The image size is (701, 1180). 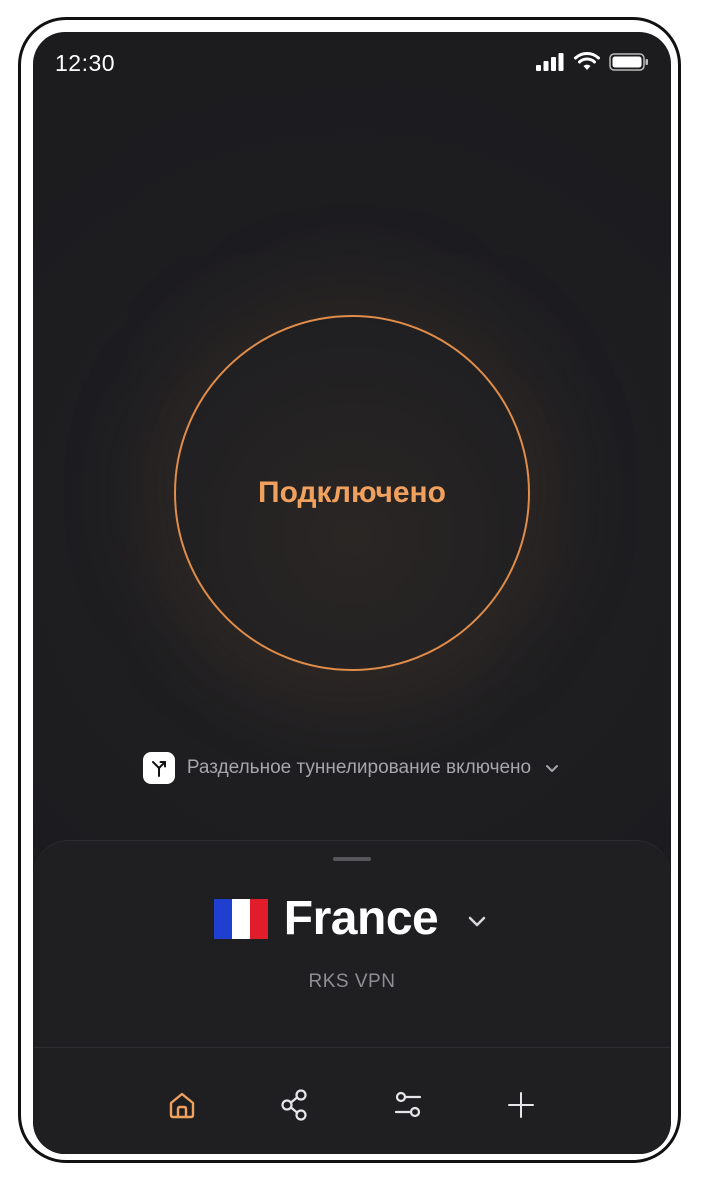 I want to click on share-icon, so click(x=294, y=1105).